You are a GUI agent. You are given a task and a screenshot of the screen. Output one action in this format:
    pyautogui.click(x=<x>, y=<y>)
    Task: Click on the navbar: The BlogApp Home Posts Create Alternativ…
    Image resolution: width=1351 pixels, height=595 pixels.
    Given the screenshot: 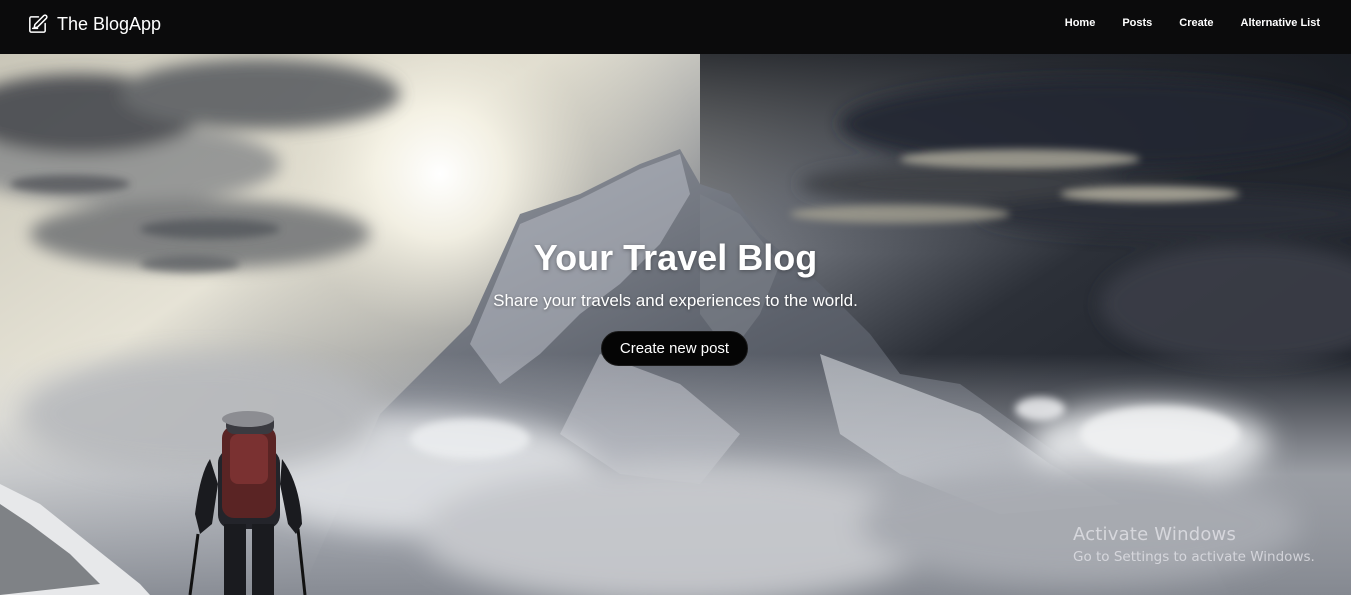 What is the action you would take?
    pyautogui.click(x=675, y=27)
    